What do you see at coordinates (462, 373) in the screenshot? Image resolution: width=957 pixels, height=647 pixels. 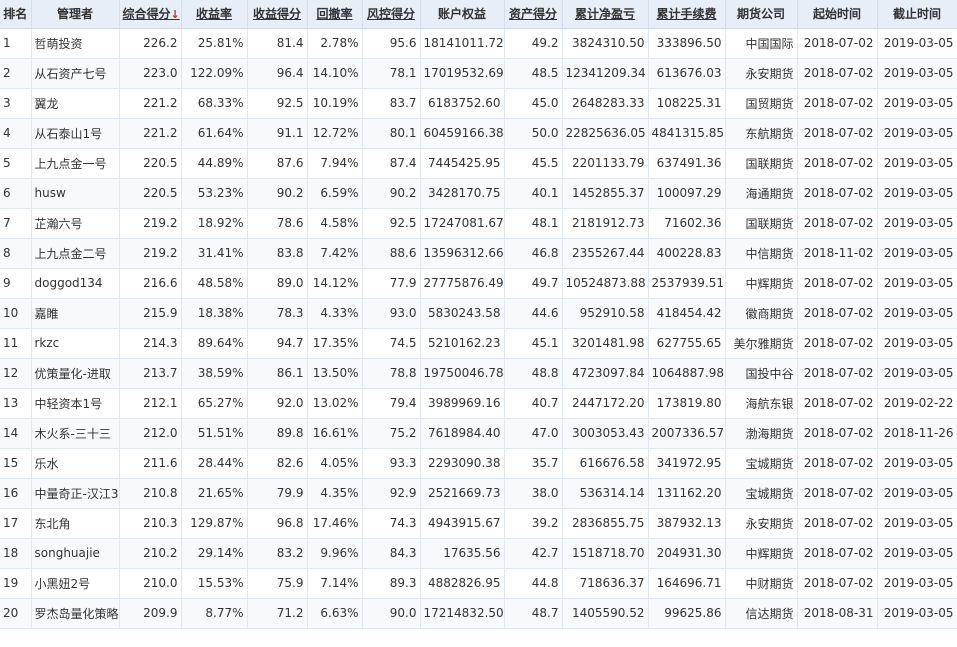 I see `cell-equity: 19750046.78` at bounding box center [462, 373].